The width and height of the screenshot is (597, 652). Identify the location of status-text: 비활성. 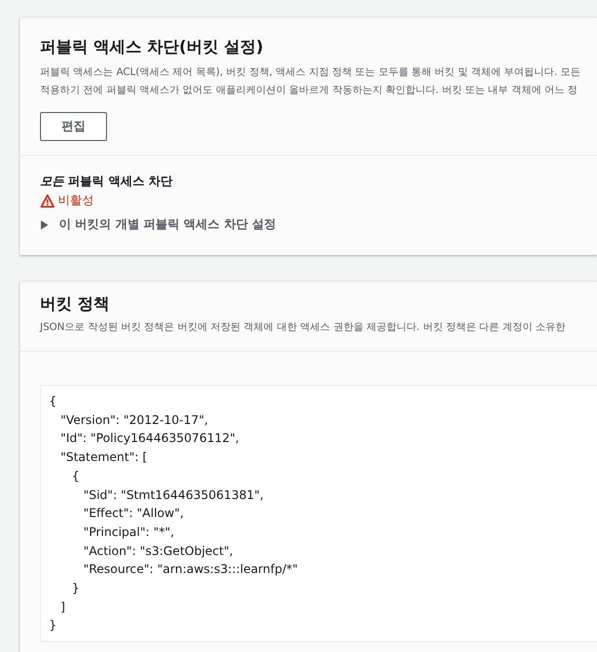
(76, 200).